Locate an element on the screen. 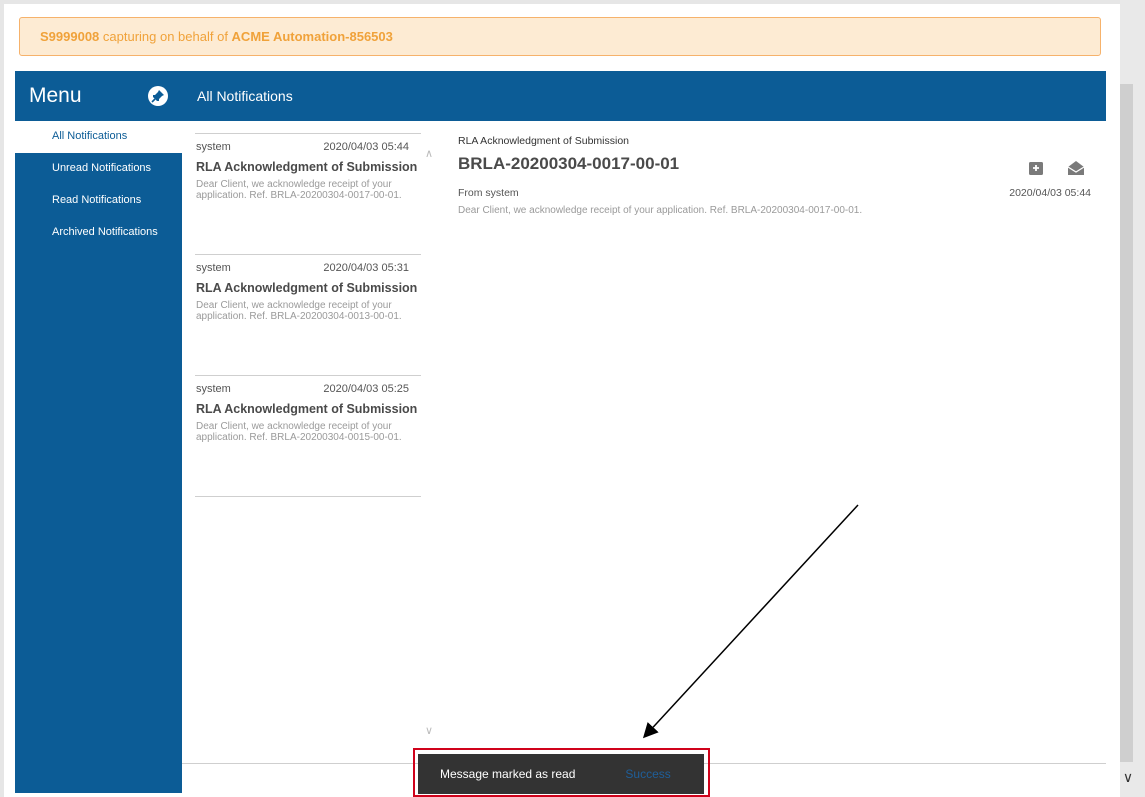  page-title: All Notifications is located at coordinates (644, 96).